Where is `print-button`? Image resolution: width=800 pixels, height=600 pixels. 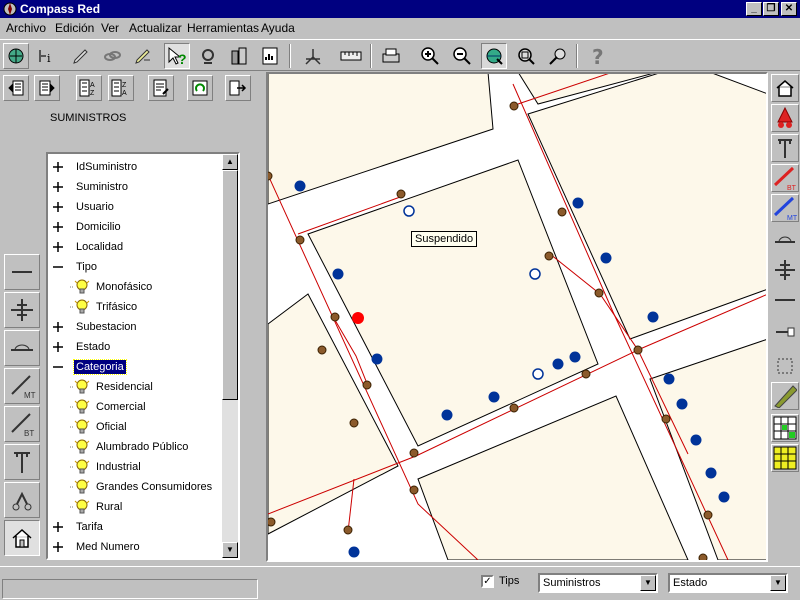
print-button is located at coordinates (391, 56).